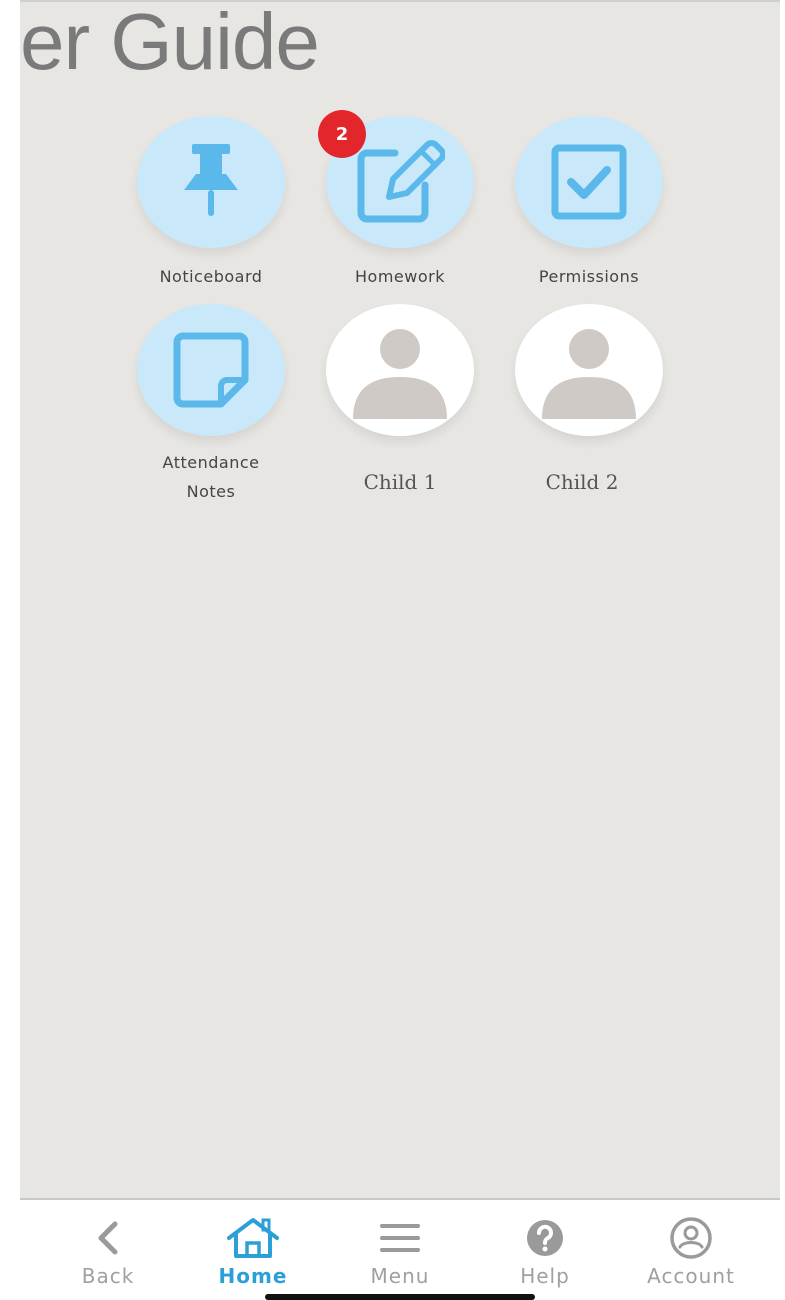 The image size is (785, 1300). I want to click on tile-attendance-notes: Attendance Notes, so click(211, 405).